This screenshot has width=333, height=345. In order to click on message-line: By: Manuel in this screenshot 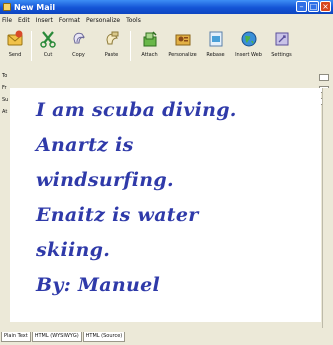, I will do `click(98, 285)`.